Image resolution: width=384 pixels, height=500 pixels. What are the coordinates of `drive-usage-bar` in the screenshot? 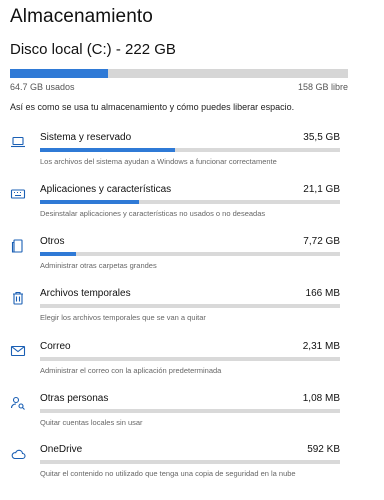 It's located at (179, 73).